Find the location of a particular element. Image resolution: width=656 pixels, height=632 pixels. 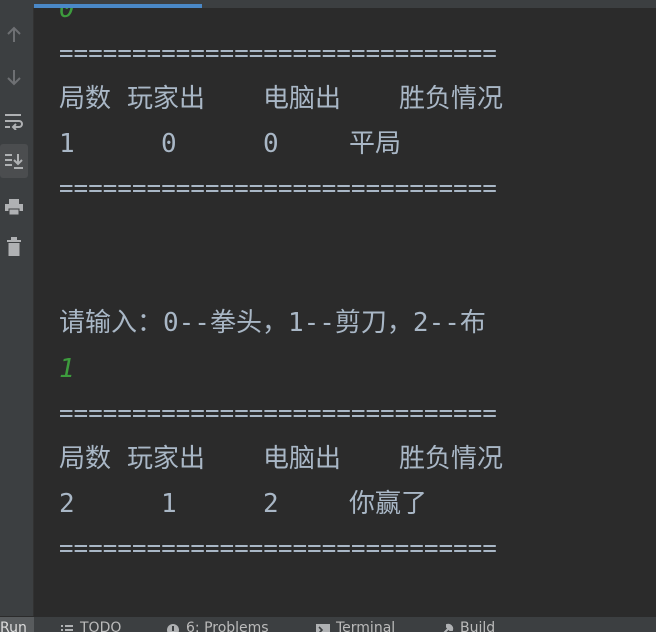

tab-build: Build is located at coordinates (467, 626).